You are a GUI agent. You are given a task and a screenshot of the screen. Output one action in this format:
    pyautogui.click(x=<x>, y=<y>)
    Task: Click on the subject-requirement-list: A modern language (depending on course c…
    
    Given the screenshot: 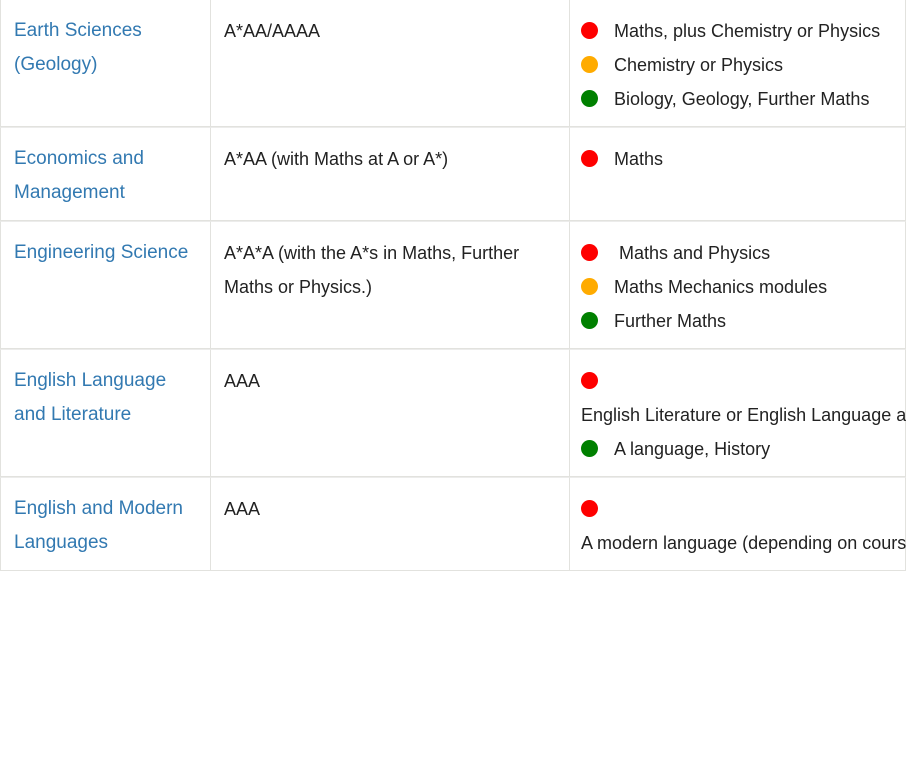 What is the action you would take?
    pyautogui.click(x=743, y=526)
    